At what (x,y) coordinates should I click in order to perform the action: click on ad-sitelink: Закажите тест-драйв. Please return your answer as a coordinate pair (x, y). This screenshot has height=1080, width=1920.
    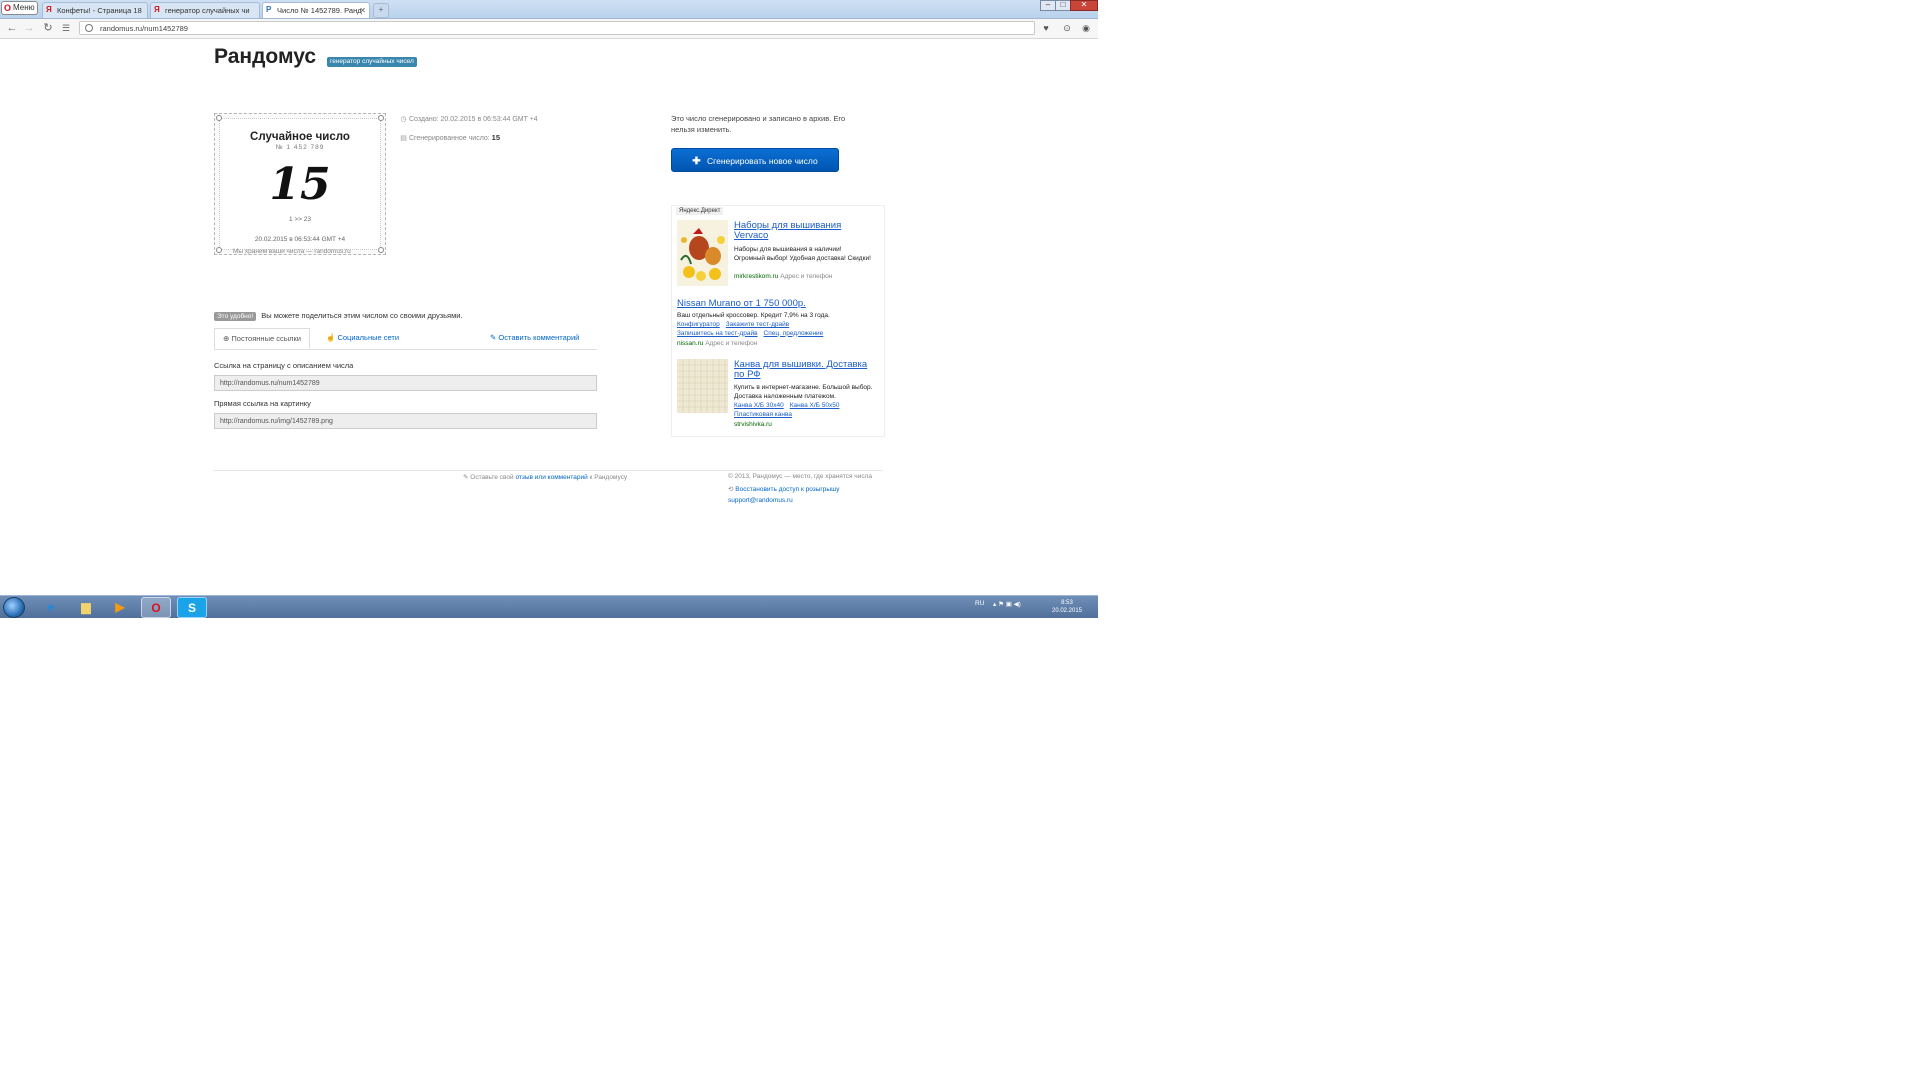
    Looking at the image, I should click on (757, 324).